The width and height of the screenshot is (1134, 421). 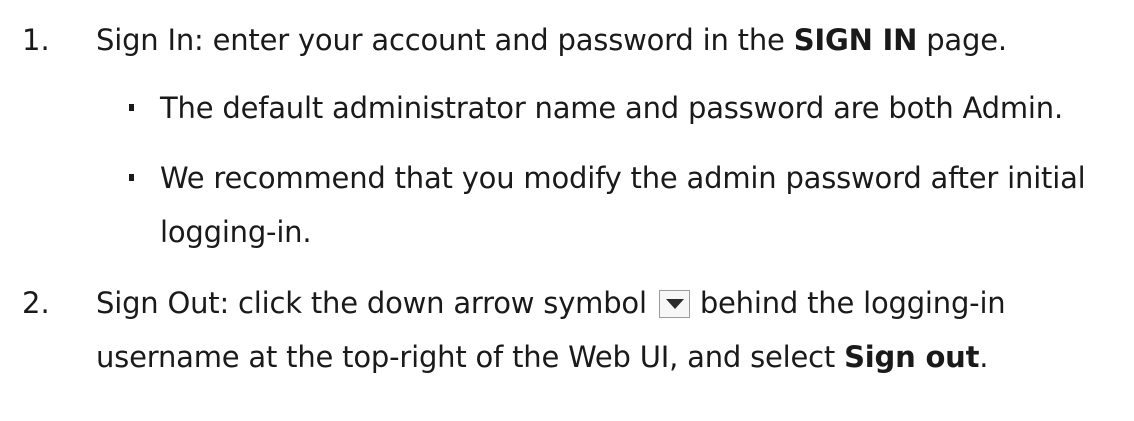 What do you see at coordinates (674, 304) in the screenshot?
I see `dropdown-arrow-icon` at bounding box center [674, 304].